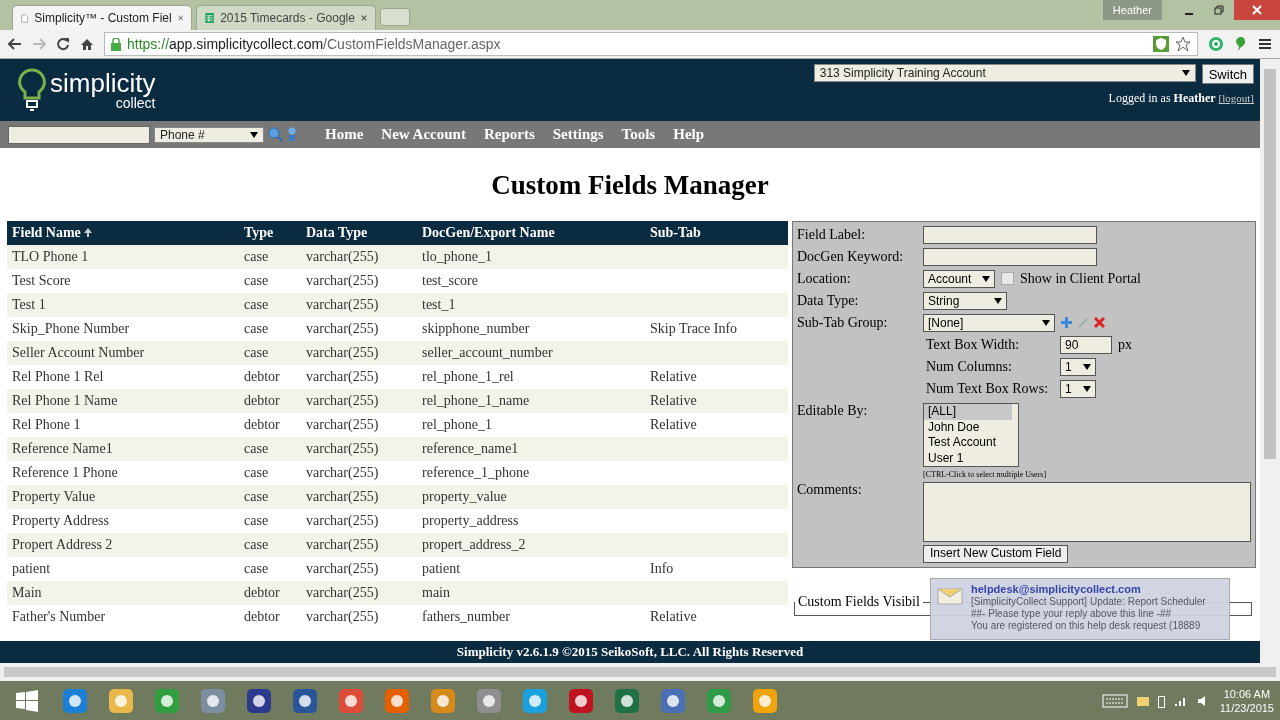  Describe the element at coordinates (87, 232) in the screenshot. I see `sort-arrow-icon` at that location.